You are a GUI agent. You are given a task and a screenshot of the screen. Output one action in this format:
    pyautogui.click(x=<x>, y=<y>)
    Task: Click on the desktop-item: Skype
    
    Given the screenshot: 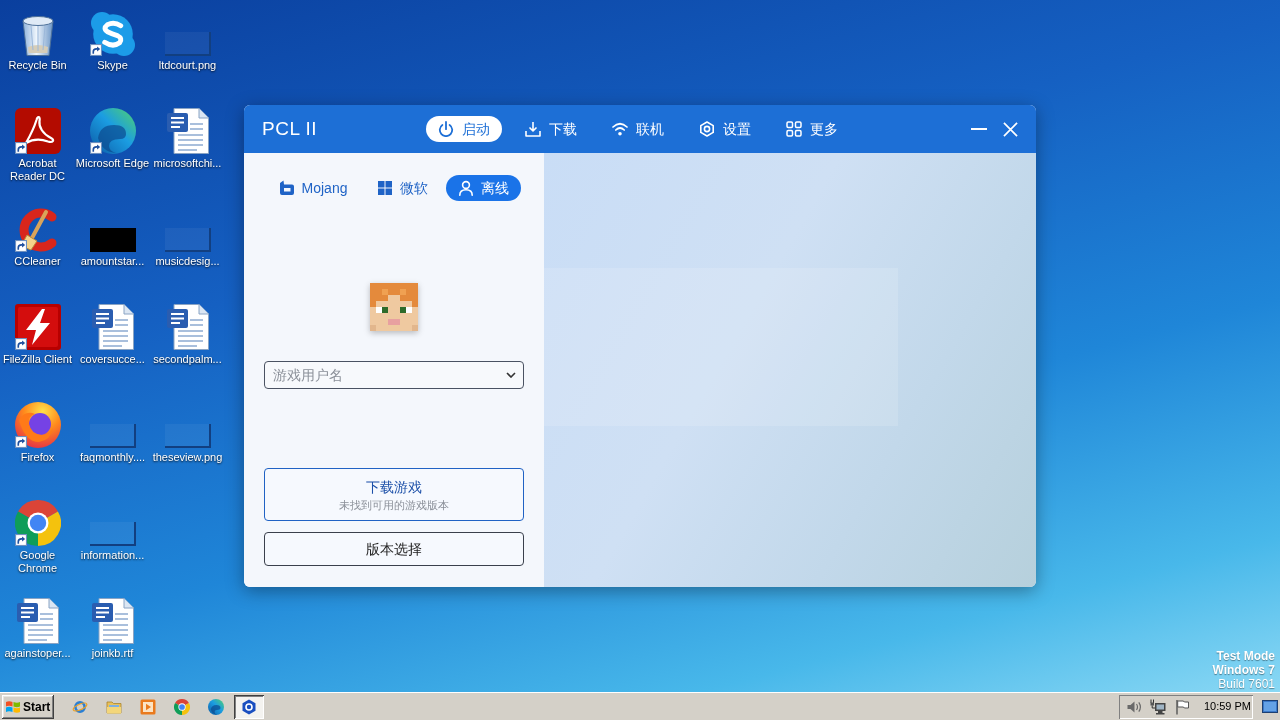 What is the action you would take?
    pyautogui.click(x=112, y=40)
    